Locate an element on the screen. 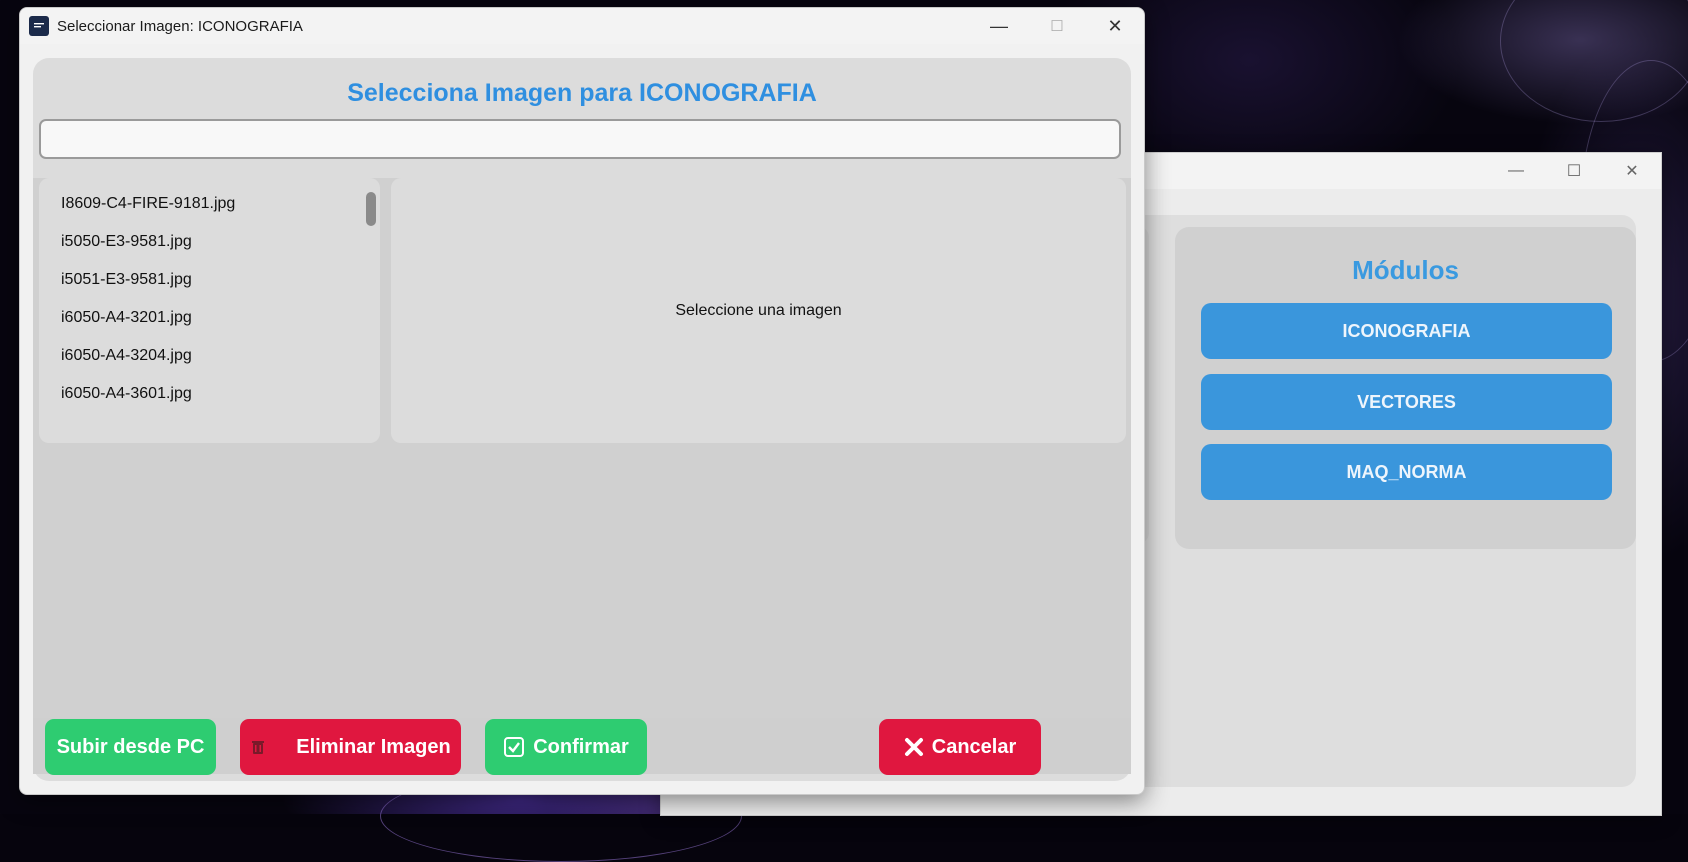  cancel-button: Cancelar is located at coordinates (960, 747).